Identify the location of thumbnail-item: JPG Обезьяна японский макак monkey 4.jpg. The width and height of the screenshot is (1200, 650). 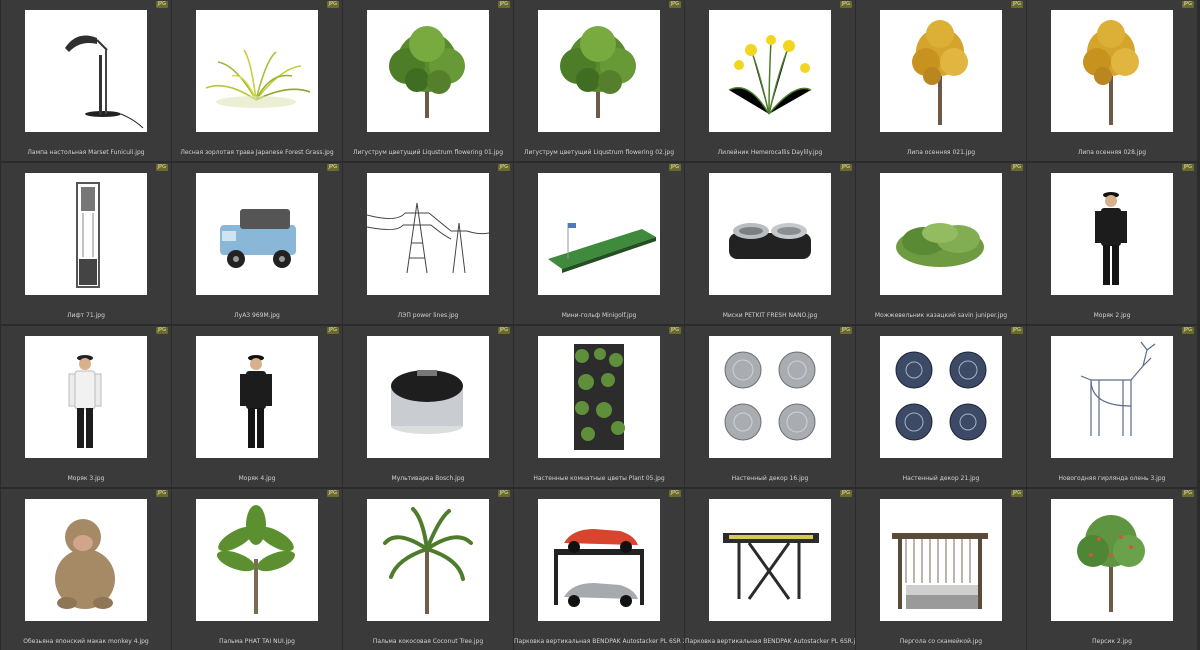
(86, 569).